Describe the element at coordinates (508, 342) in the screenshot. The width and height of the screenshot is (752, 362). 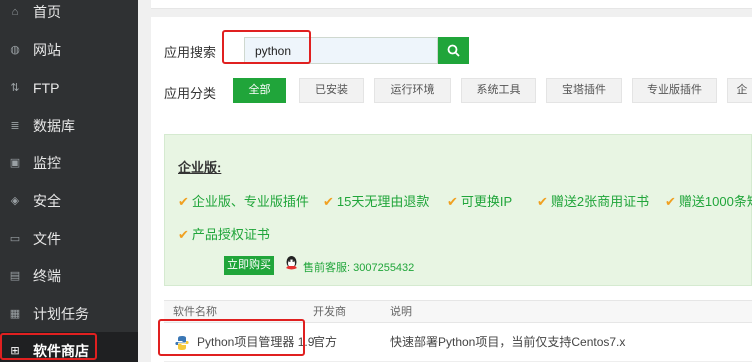
I see `software-description: 快速部署Python项目，当前仅支持Centos7.x` at that location.